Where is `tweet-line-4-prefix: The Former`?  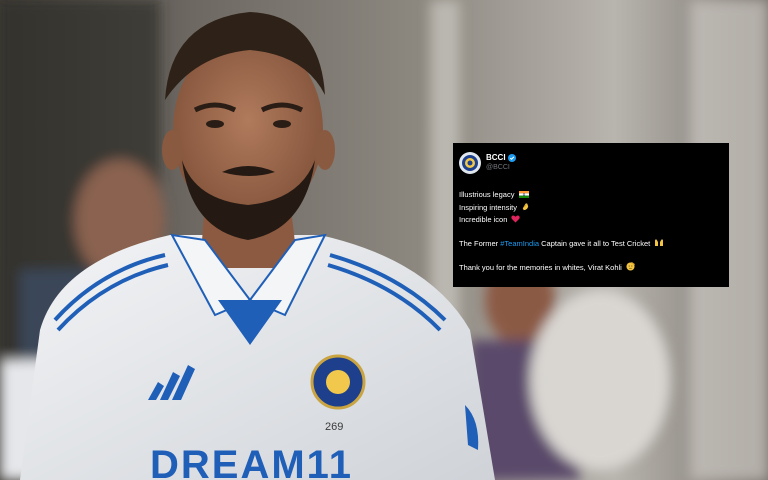 tweet-line-4-prefix: The Former is located at coordinates (480, 243).